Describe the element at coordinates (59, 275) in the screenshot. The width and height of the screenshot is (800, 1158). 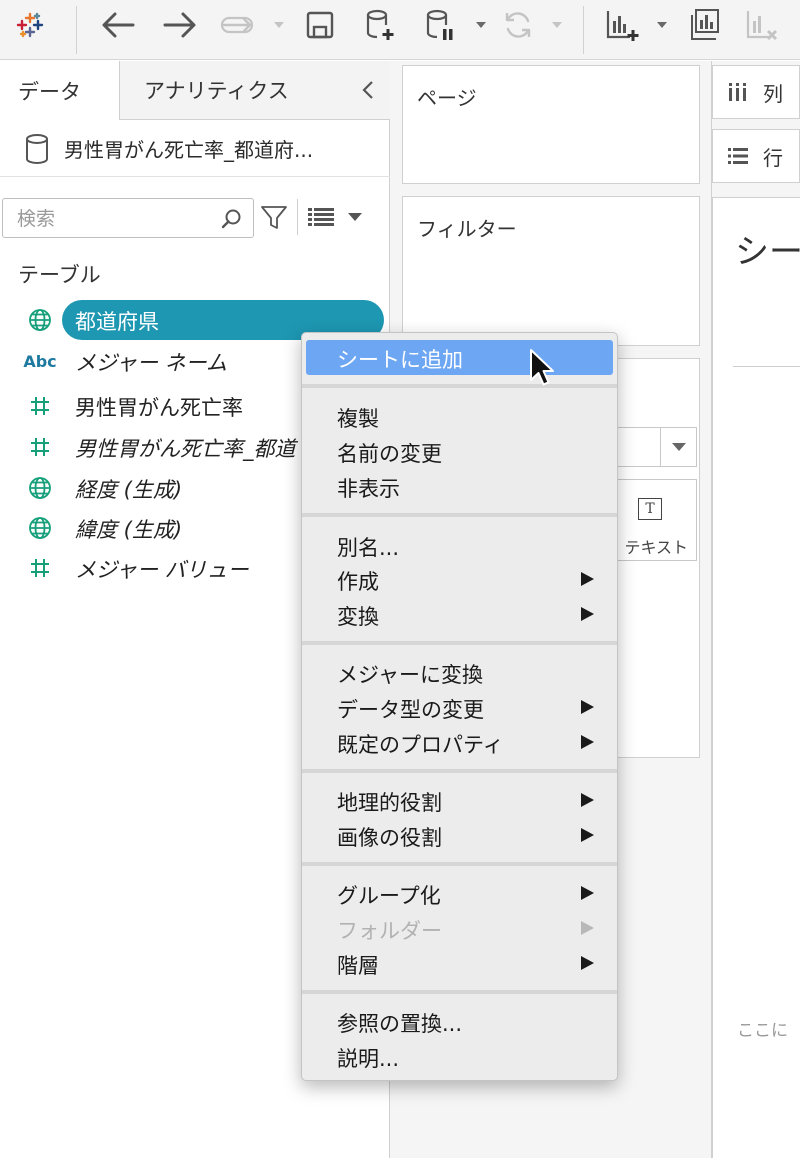
I see `tables-section-title: テーブル` at that location.